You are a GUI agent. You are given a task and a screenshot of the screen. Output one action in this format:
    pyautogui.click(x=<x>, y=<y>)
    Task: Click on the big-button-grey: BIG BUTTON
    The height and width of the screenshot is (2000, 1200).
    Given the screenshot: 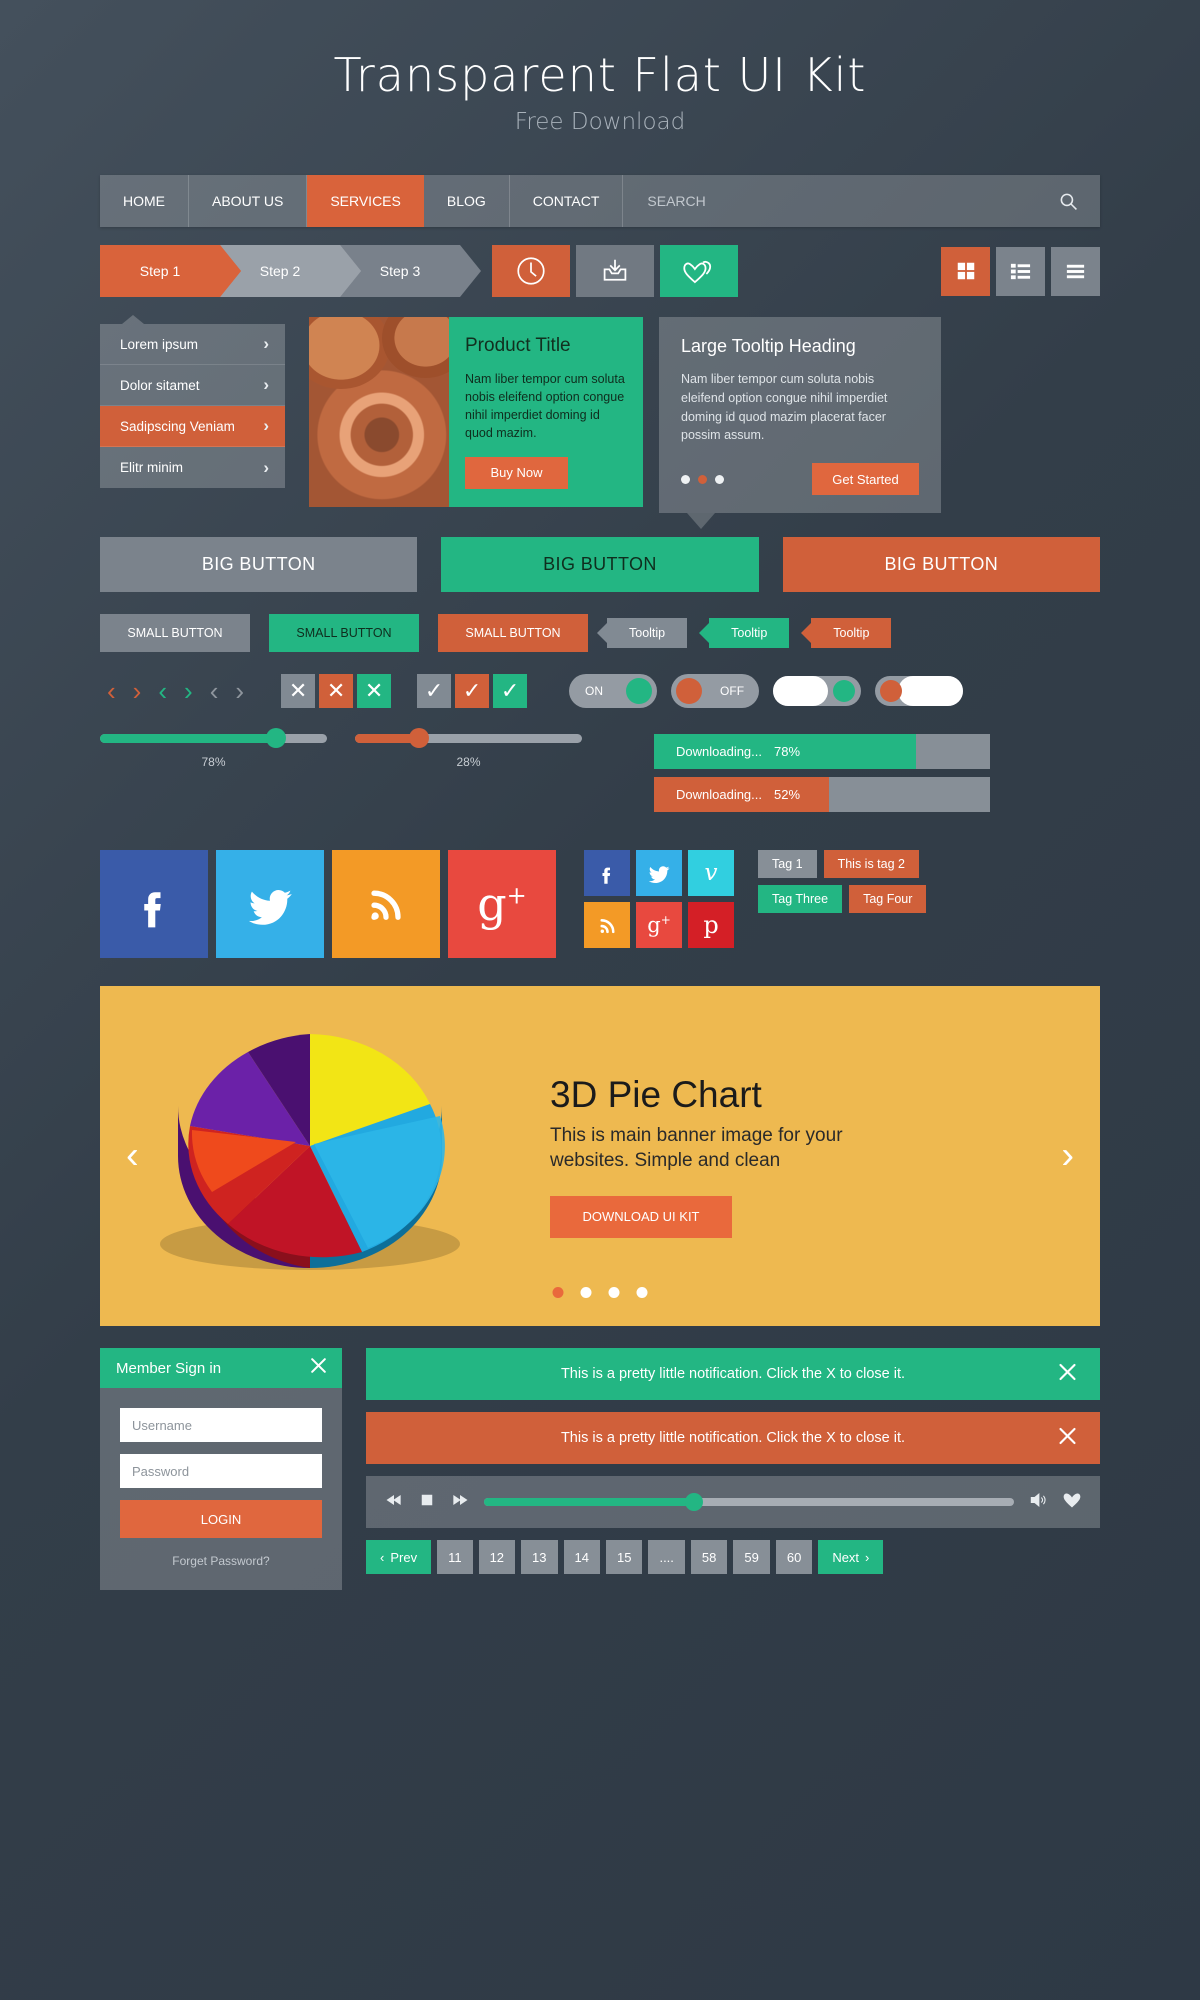 What is the action you would take?
    pyautogui.click(x=259, y=564)
    